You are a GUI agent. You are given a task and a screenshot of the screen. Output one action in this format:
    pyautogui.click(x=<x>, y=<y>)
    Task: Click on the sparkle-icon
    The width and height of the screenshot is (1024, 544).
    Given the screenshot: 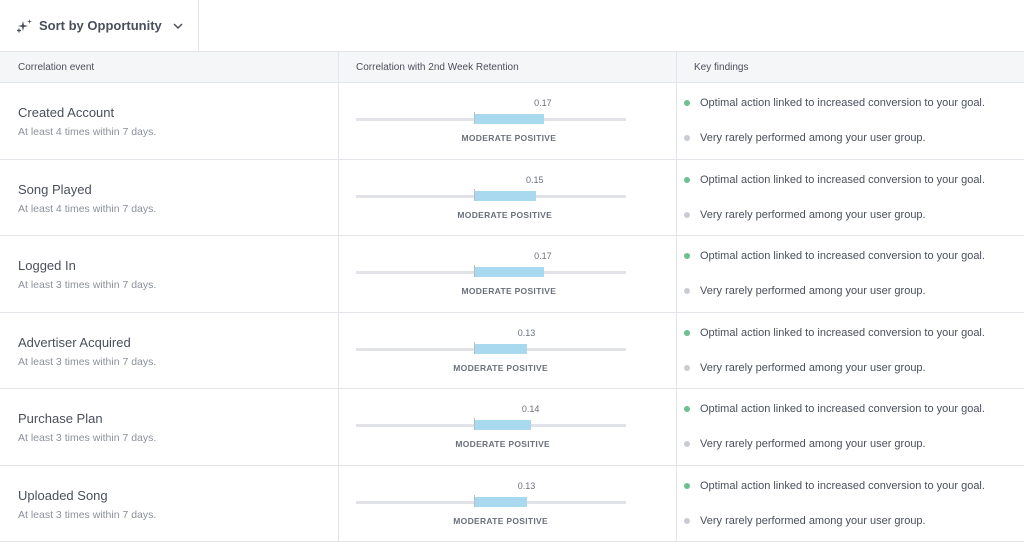 What is the action you would take?
    pyautogui.click(x=25, y=26)
    